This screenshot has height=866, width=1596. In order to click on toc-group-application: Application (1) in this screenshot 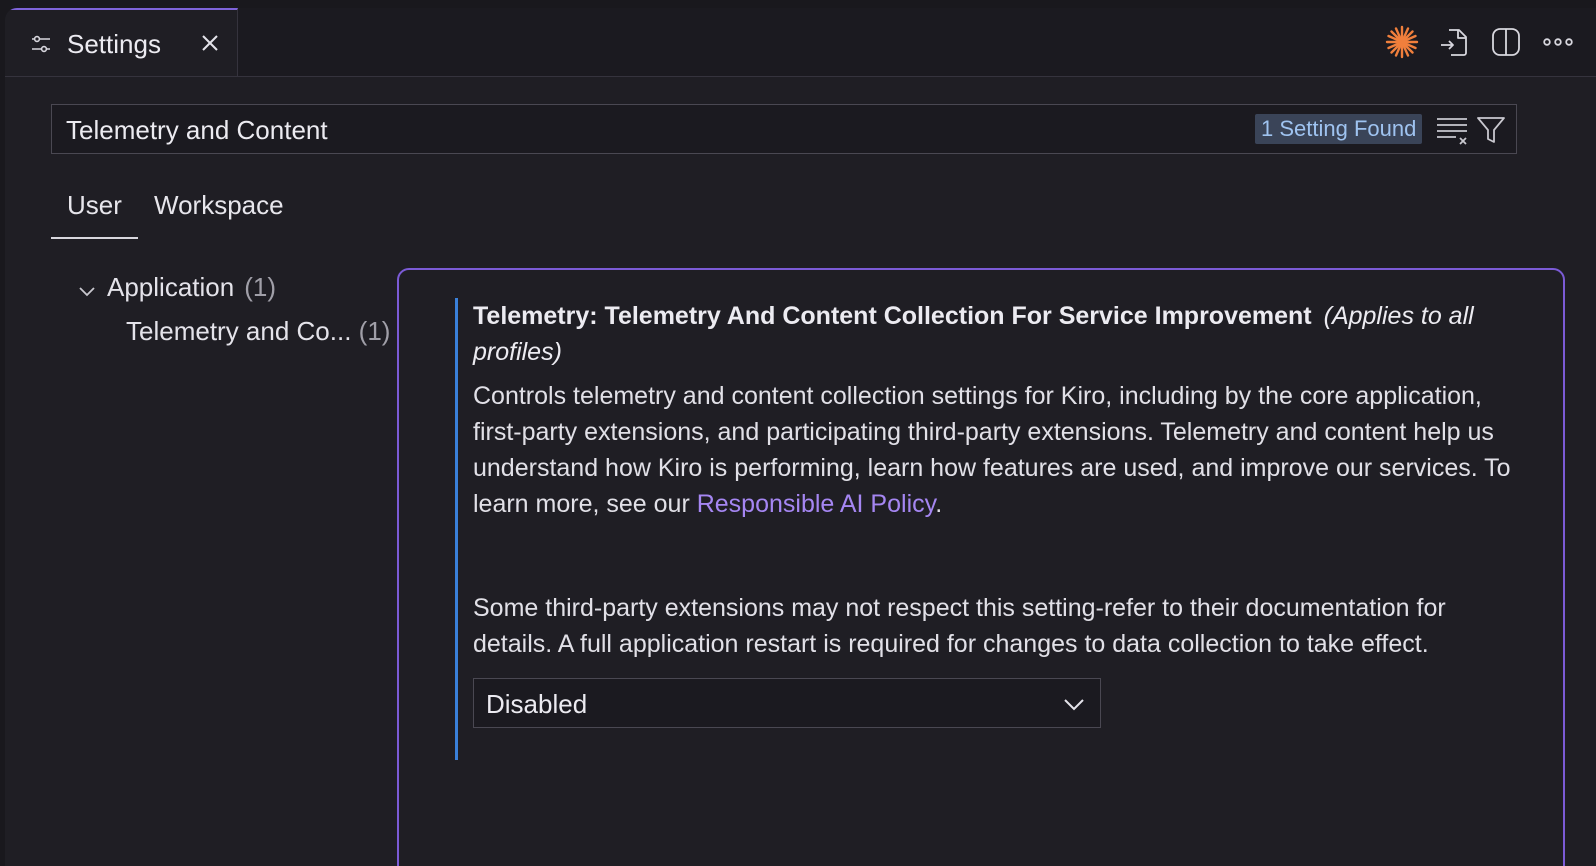, I will do `click(176, 287)`.